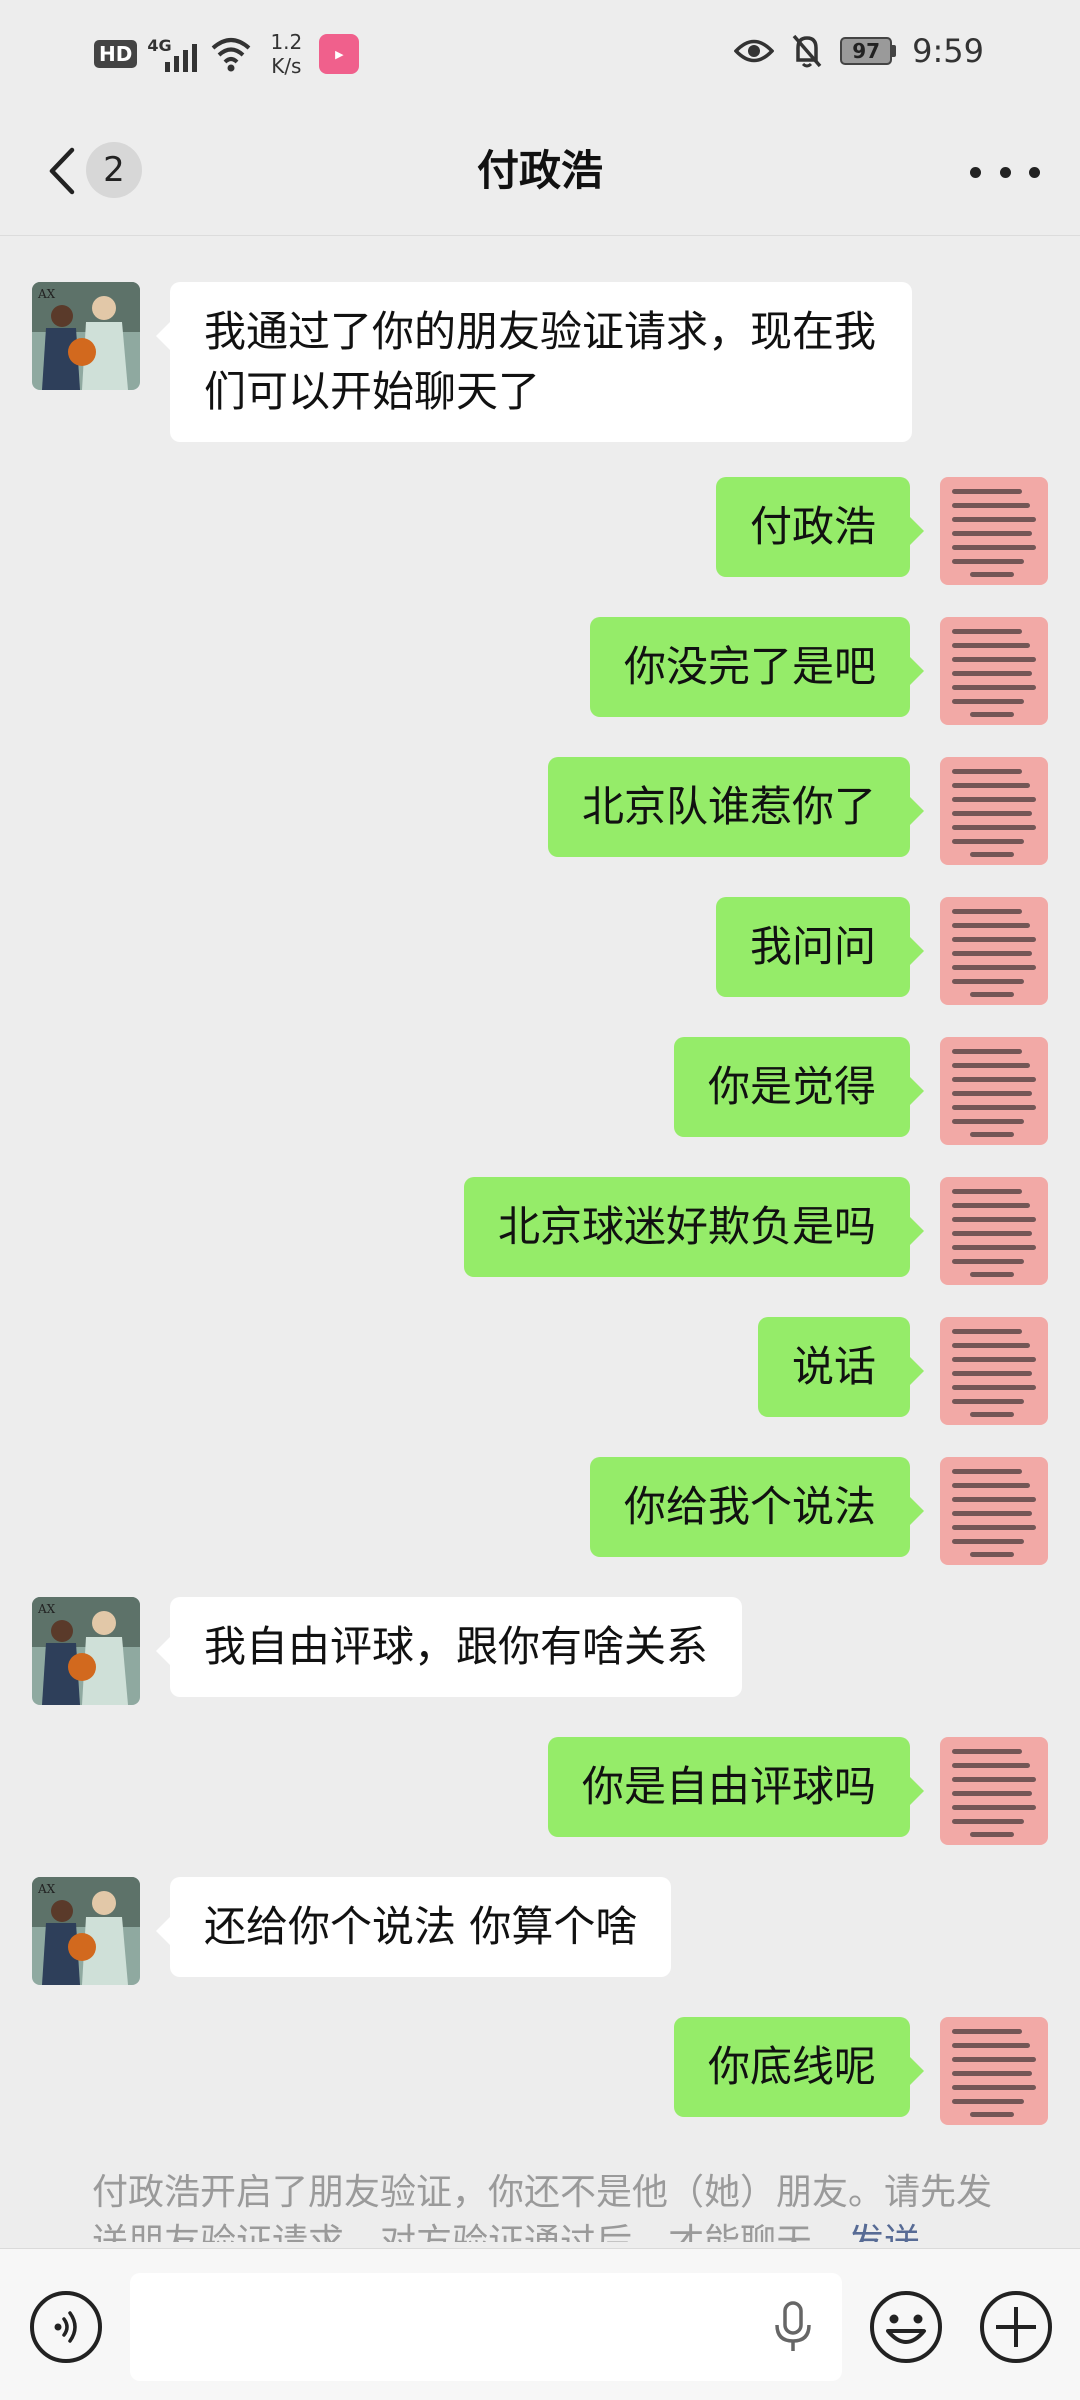 This screenshot has width=1080, height=2400. What do you see at coordinates (1016, 2327) in the screenshot?
I see `plus-icon` at bounding box center [1016, 2327].